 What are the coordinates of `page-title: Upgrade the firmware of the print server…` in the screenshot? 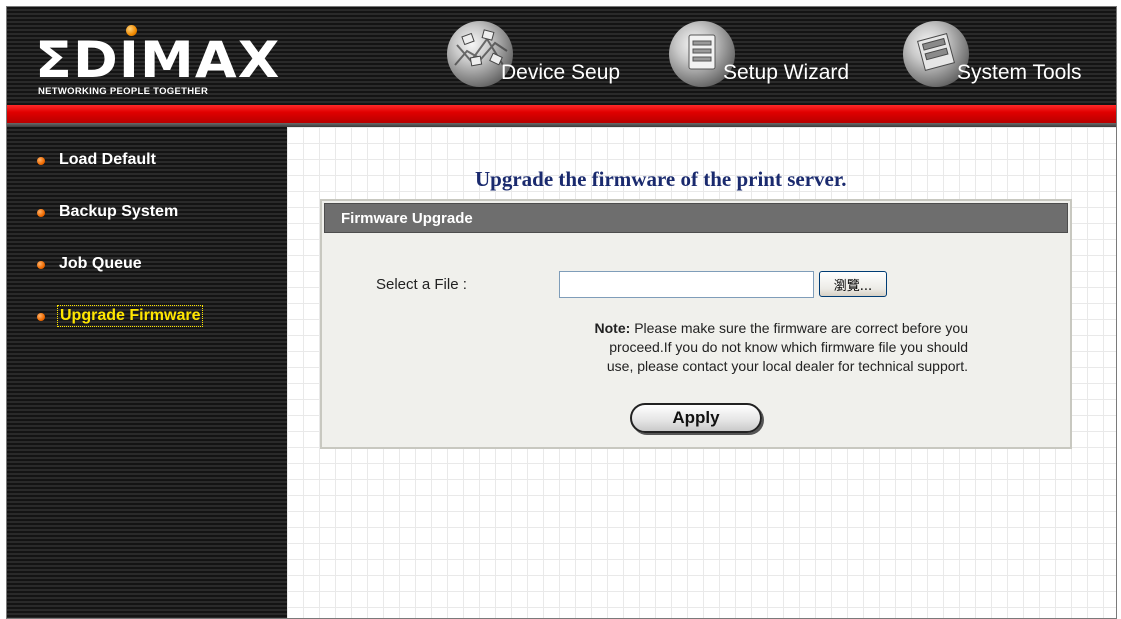 It's located at (661, 179).